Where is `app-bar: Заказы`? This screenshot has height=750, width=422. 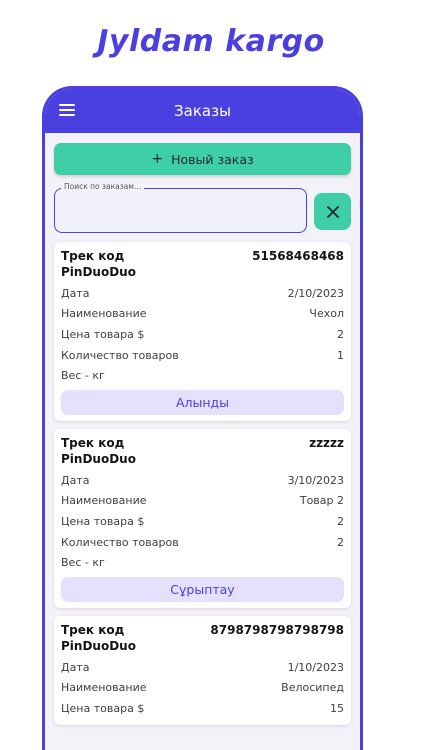
app-bar: Заказы is located at coordinates (202, 111).